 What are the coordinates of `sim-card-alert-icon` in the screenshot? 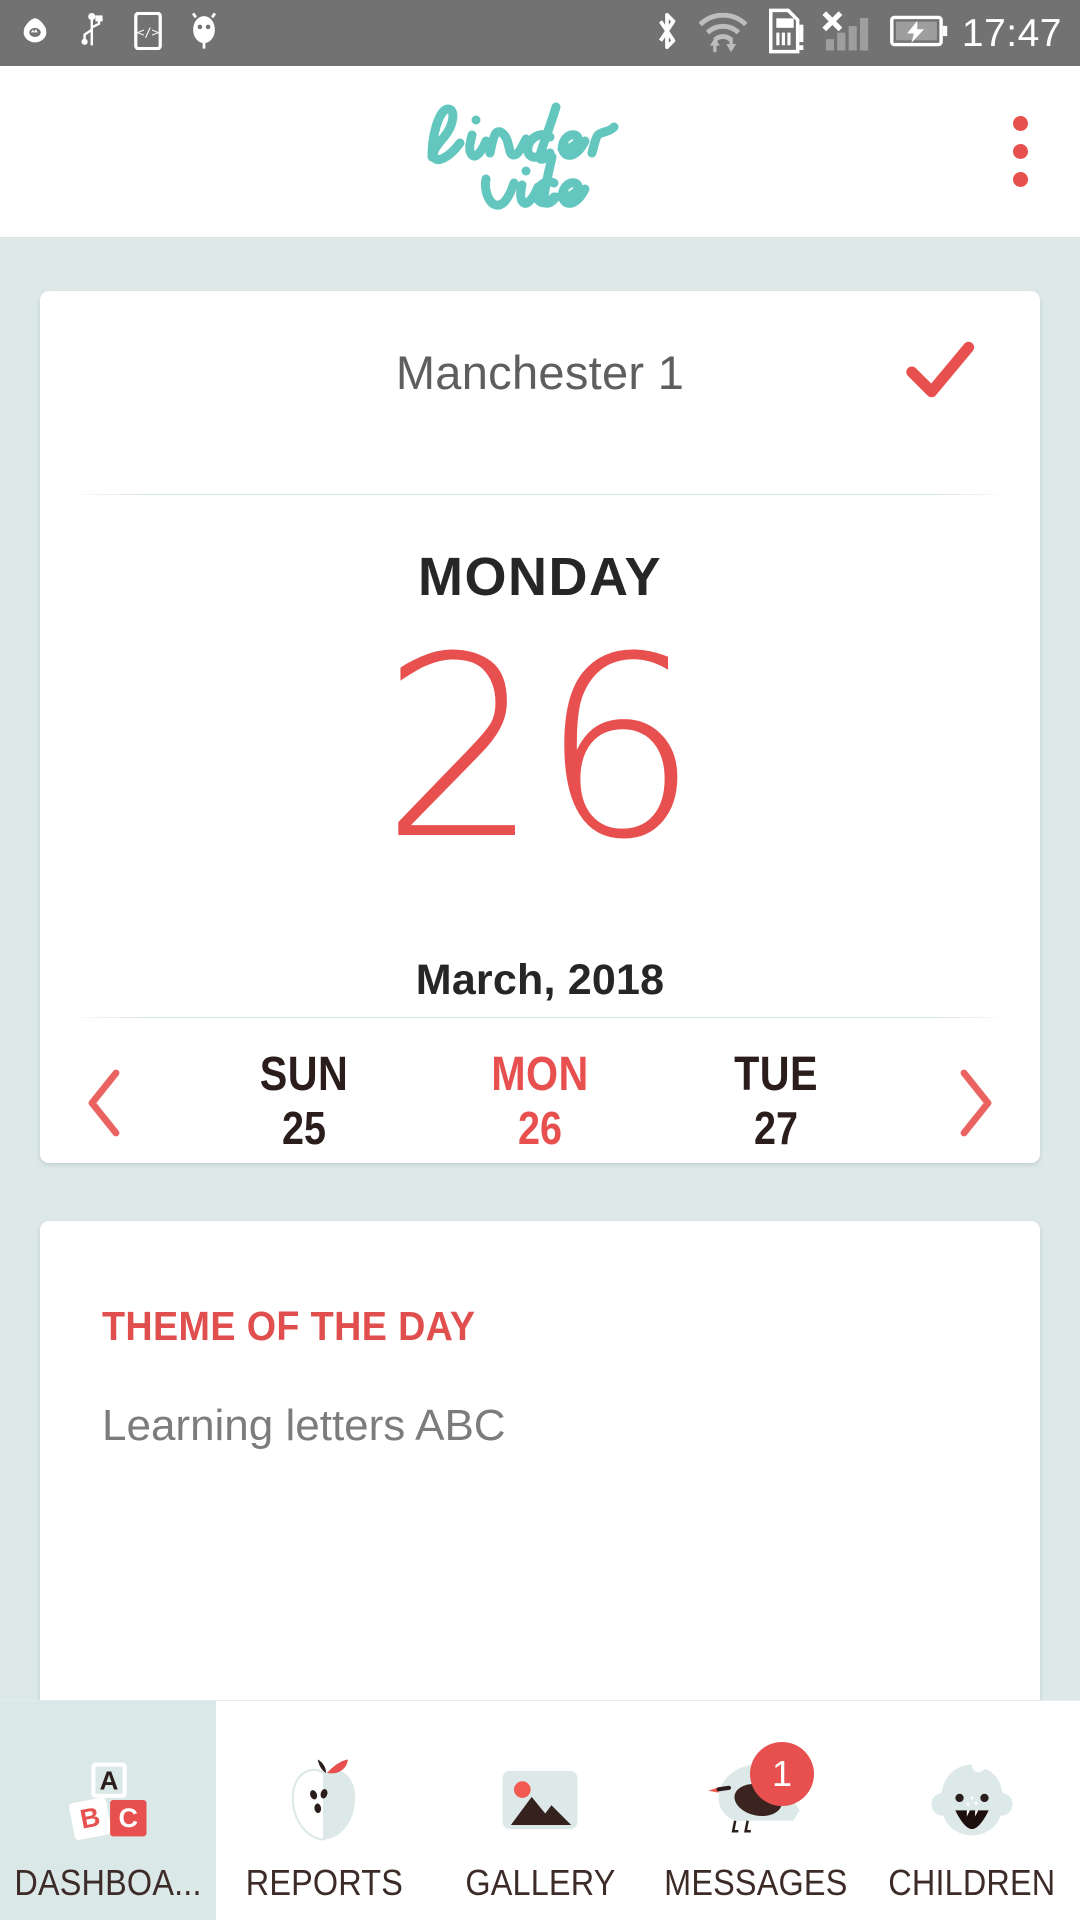 It's located at (785, 33).